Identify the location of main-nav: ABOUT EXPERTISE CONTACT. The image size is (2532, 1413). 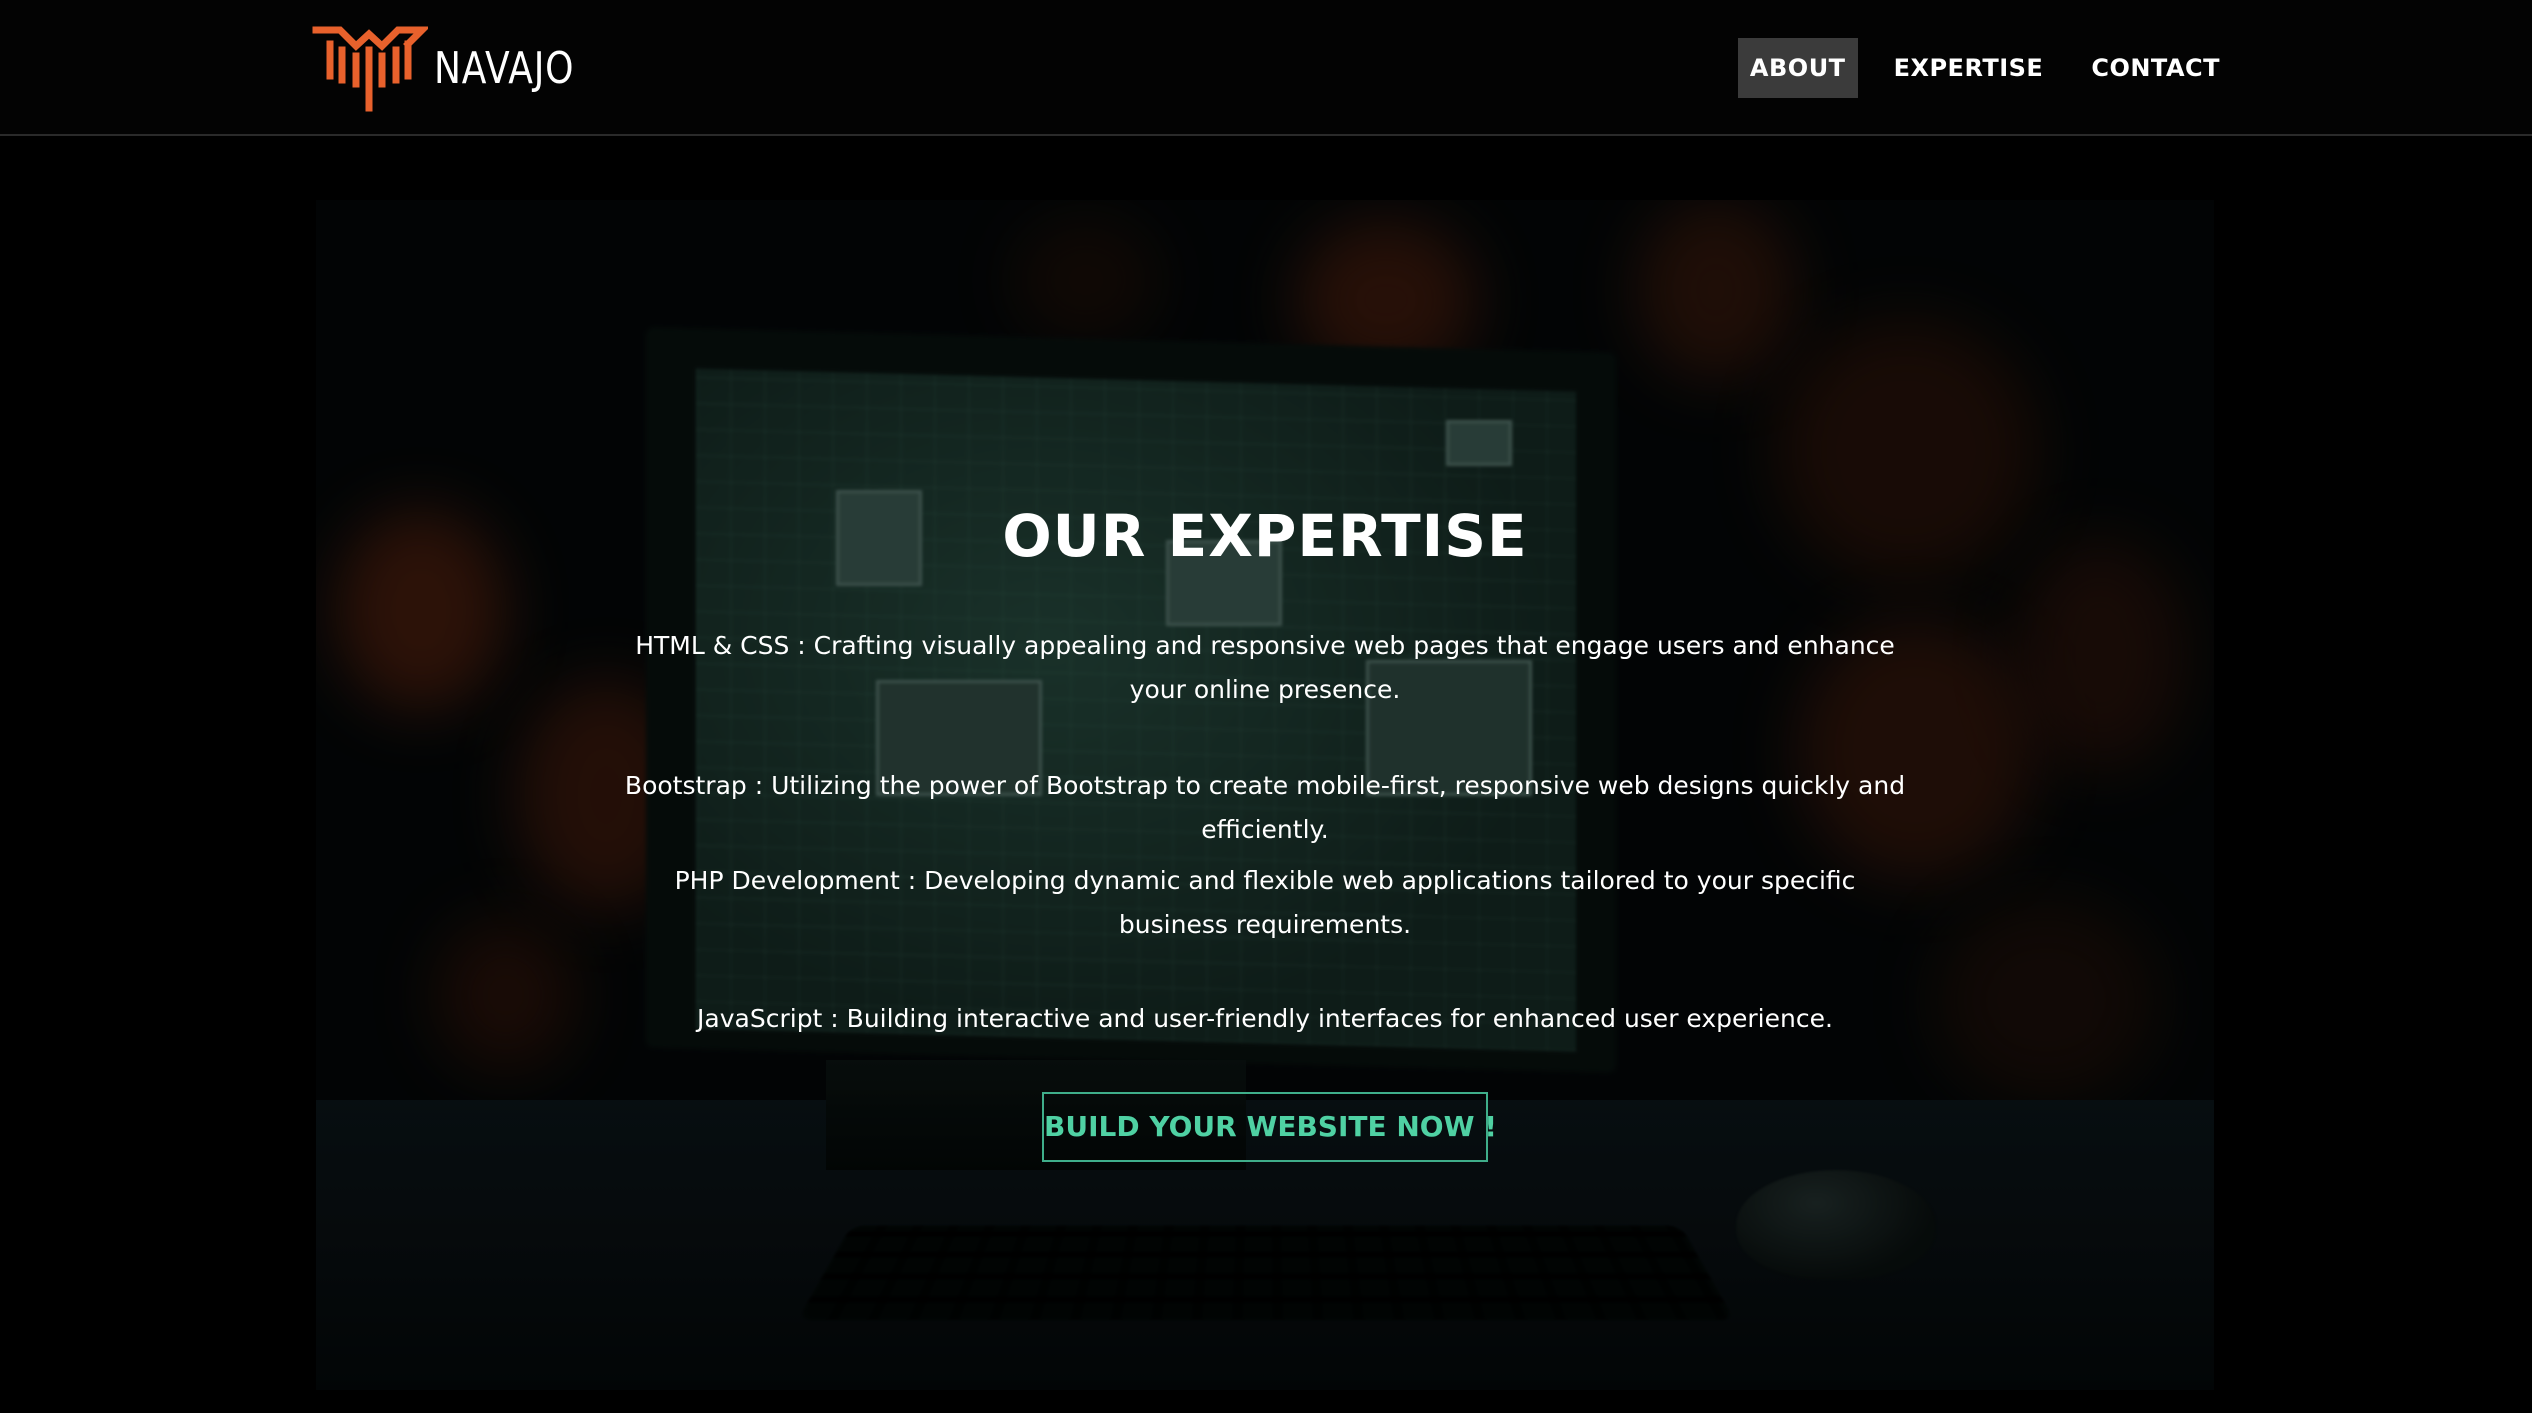
(1973, 68).